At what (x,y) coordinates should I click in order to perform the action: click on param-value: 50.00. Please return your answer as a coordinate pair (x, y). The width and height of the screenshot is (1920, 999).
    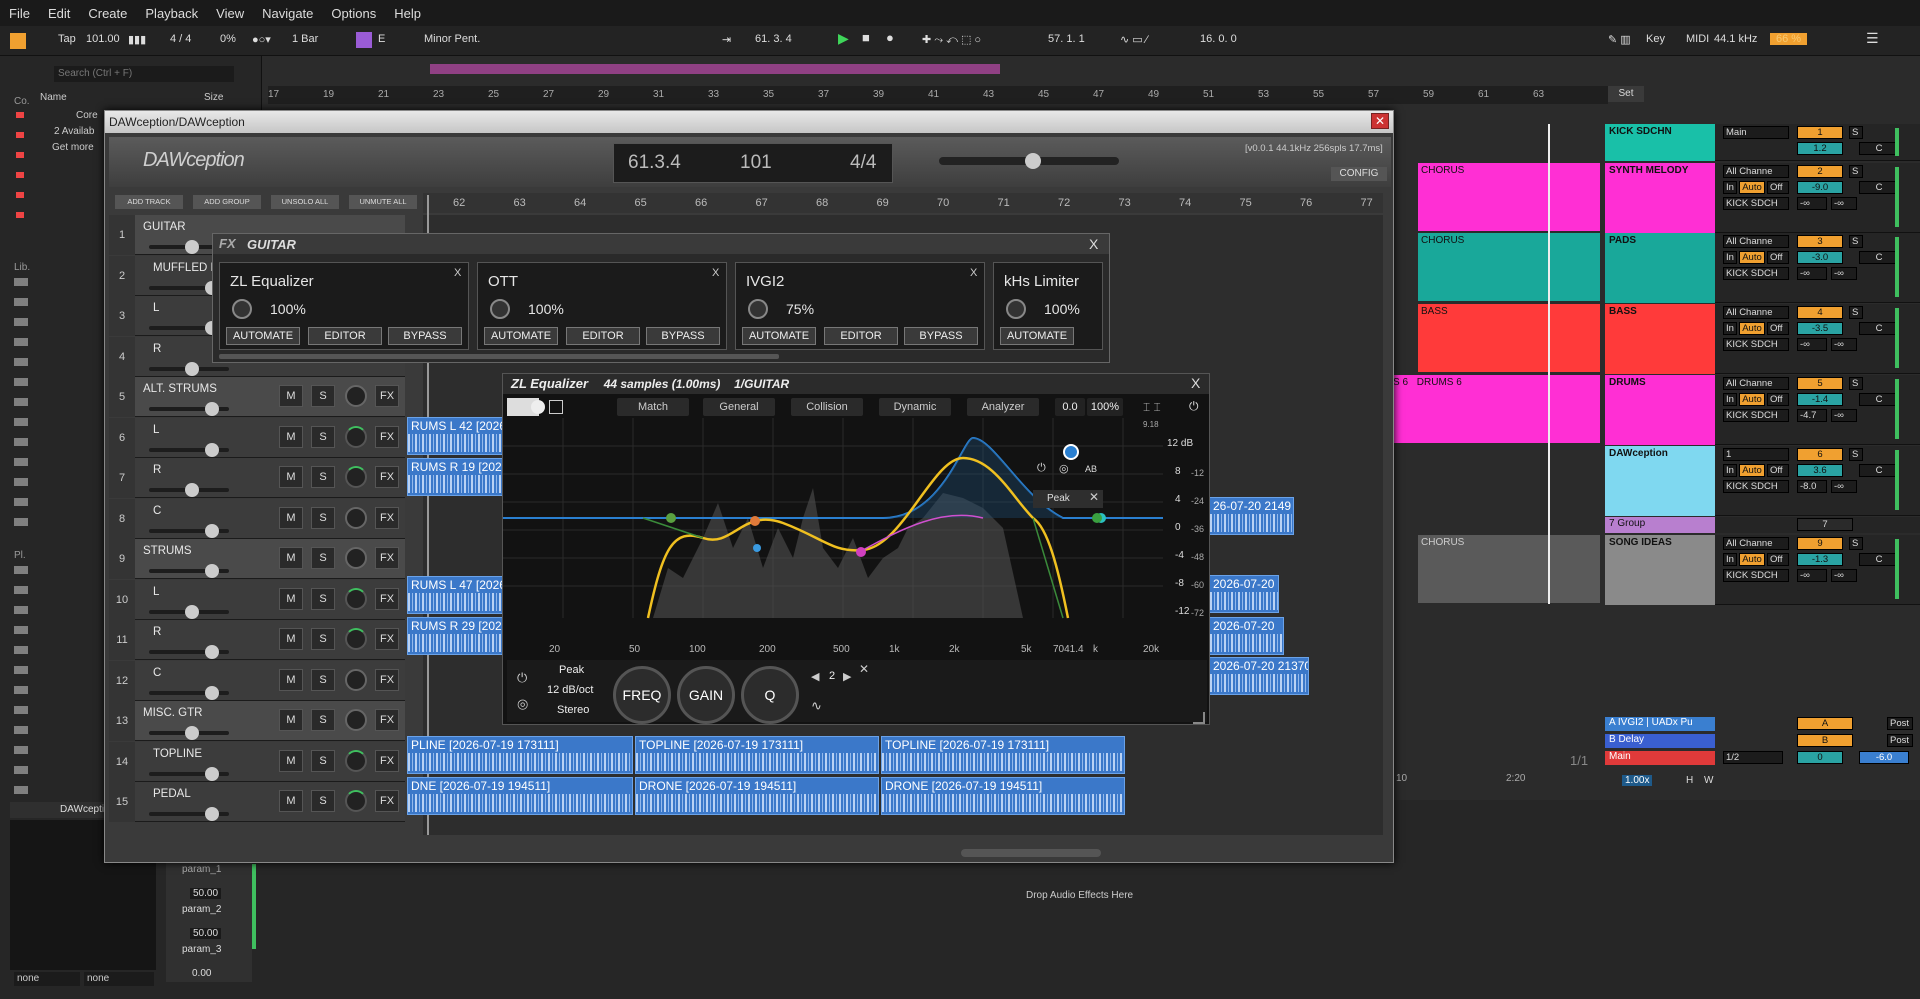
    Looking at the image, I should click on (206, 893).